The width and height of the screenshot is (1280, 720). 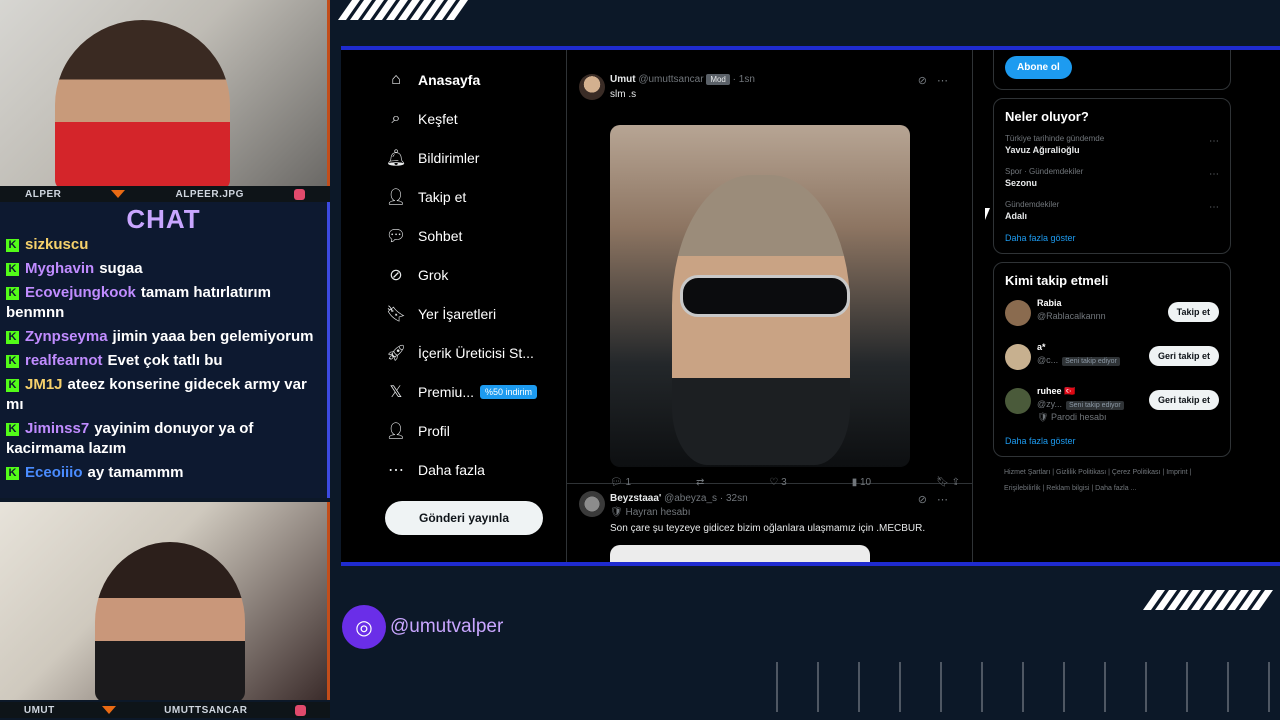 What do you see at coordinates (1038, 67) in the screenshot?
I see `subscribe-button: Abone ol` at bounding box center [1038, 67].